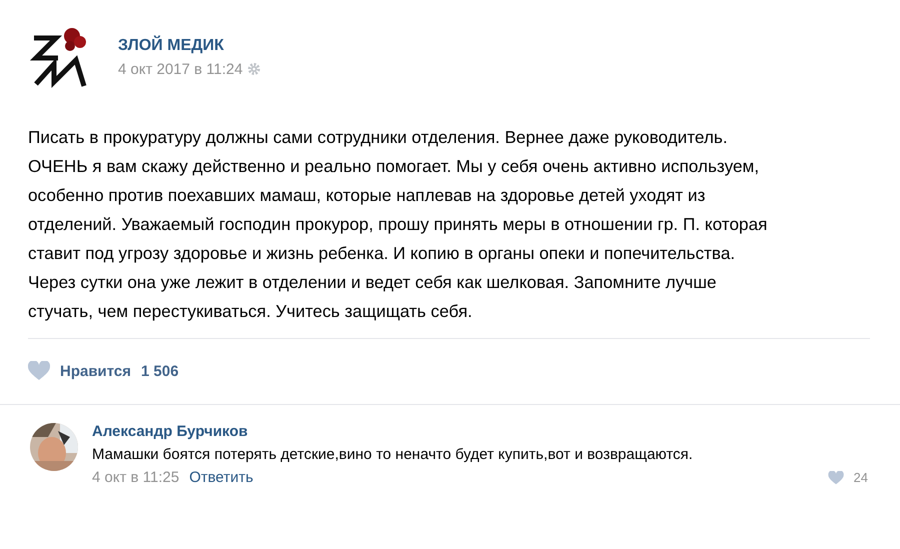 This screenshot has width=900, height=549. What do you see at coordinates (393, 454) in the screenshot?
I see `comment-text: Мамашки боятся потерять детские,вино то неначто будет купить,вот и возвращаются.` at bounding box center [393, 454].